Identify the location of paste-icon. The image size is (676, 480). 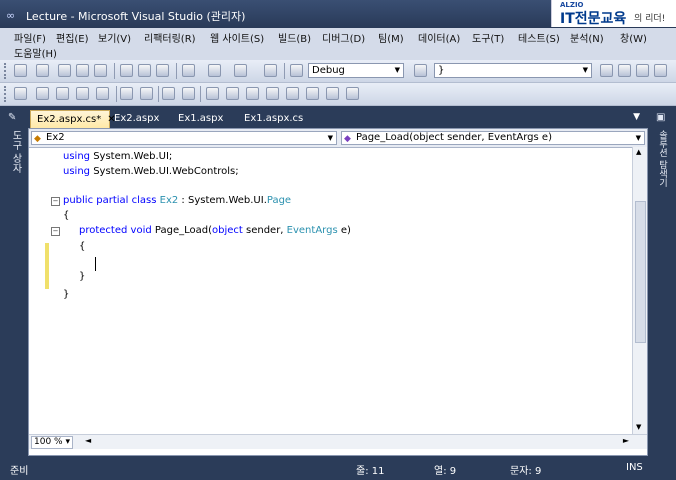
(162, 70).